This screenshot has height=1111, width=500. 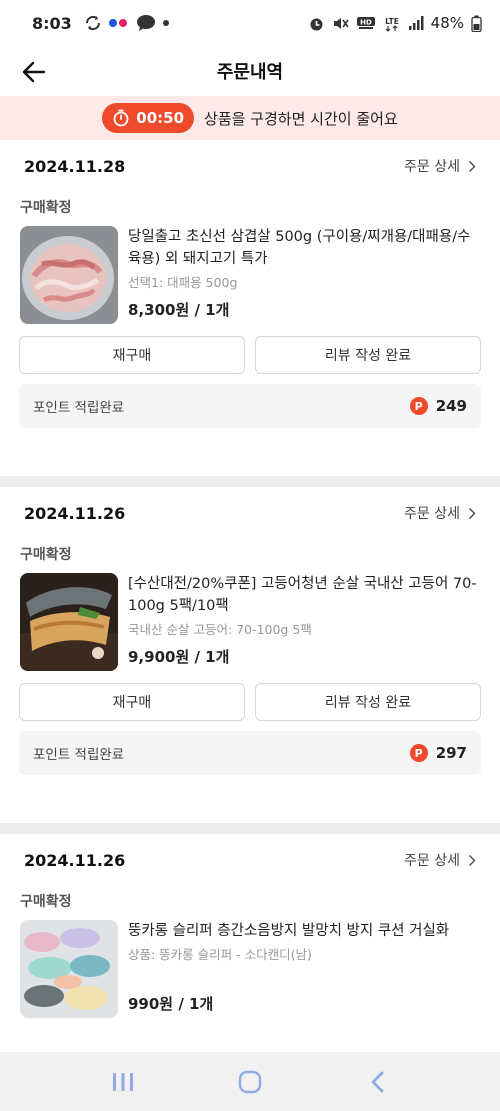 I want to click on alarm-icon, so click(x=316, y=24).